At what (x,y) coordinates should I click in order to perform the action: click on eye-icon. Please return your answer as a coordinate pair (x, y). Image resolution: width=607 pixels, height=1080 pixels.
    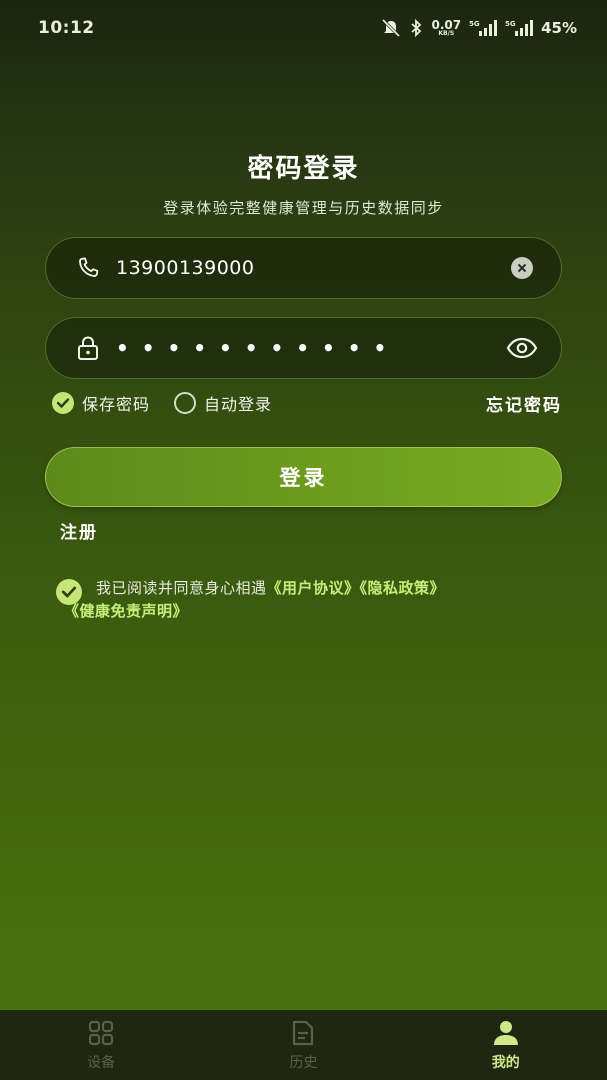
    Looking at the image, I should click on (522, 348).